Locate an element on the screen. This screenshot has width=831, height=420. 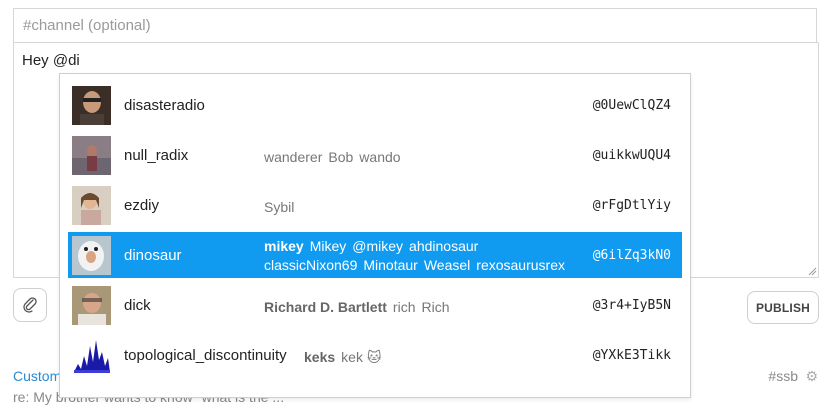
suggestion-names: Richard D. Bartlett rich Rich is located at coordinates (357, 307).